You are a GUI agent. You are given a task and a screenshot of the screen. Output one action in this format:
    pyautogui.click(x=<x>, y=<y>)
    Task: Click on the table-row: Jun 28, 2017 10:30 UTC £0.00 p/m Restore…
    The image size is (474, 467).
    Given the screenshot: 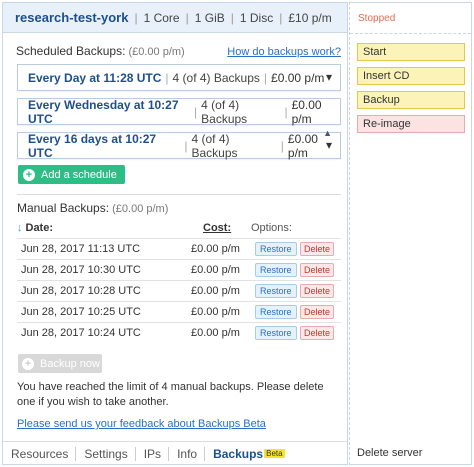 What is the action you would take?
    pyautogui.click(x=179, y=269)
    